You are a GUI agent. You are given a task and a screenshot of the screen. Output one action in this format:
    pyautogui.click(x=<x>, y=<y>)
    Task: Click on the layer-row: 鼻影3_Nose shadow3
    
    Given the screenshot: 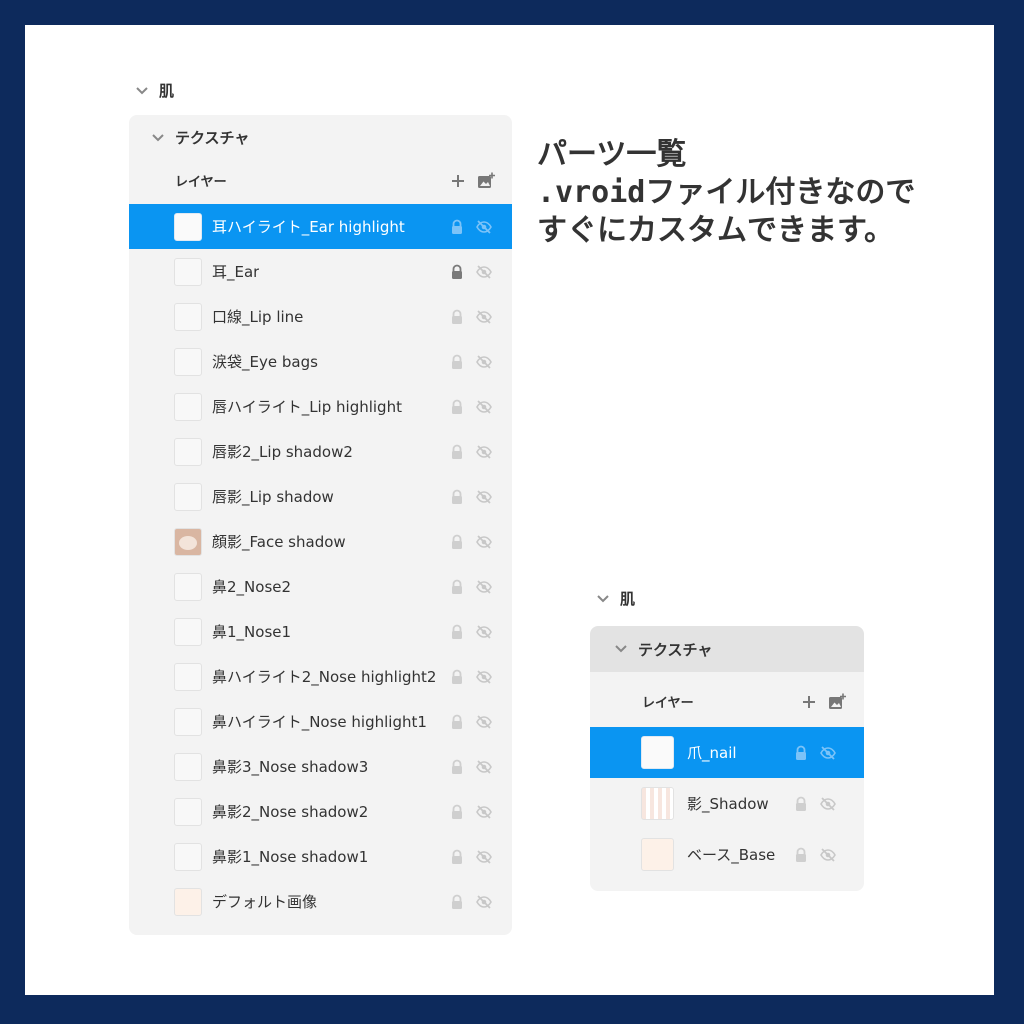 What is the action you would take?
    pyautogui.click(x=320, y=766)
    